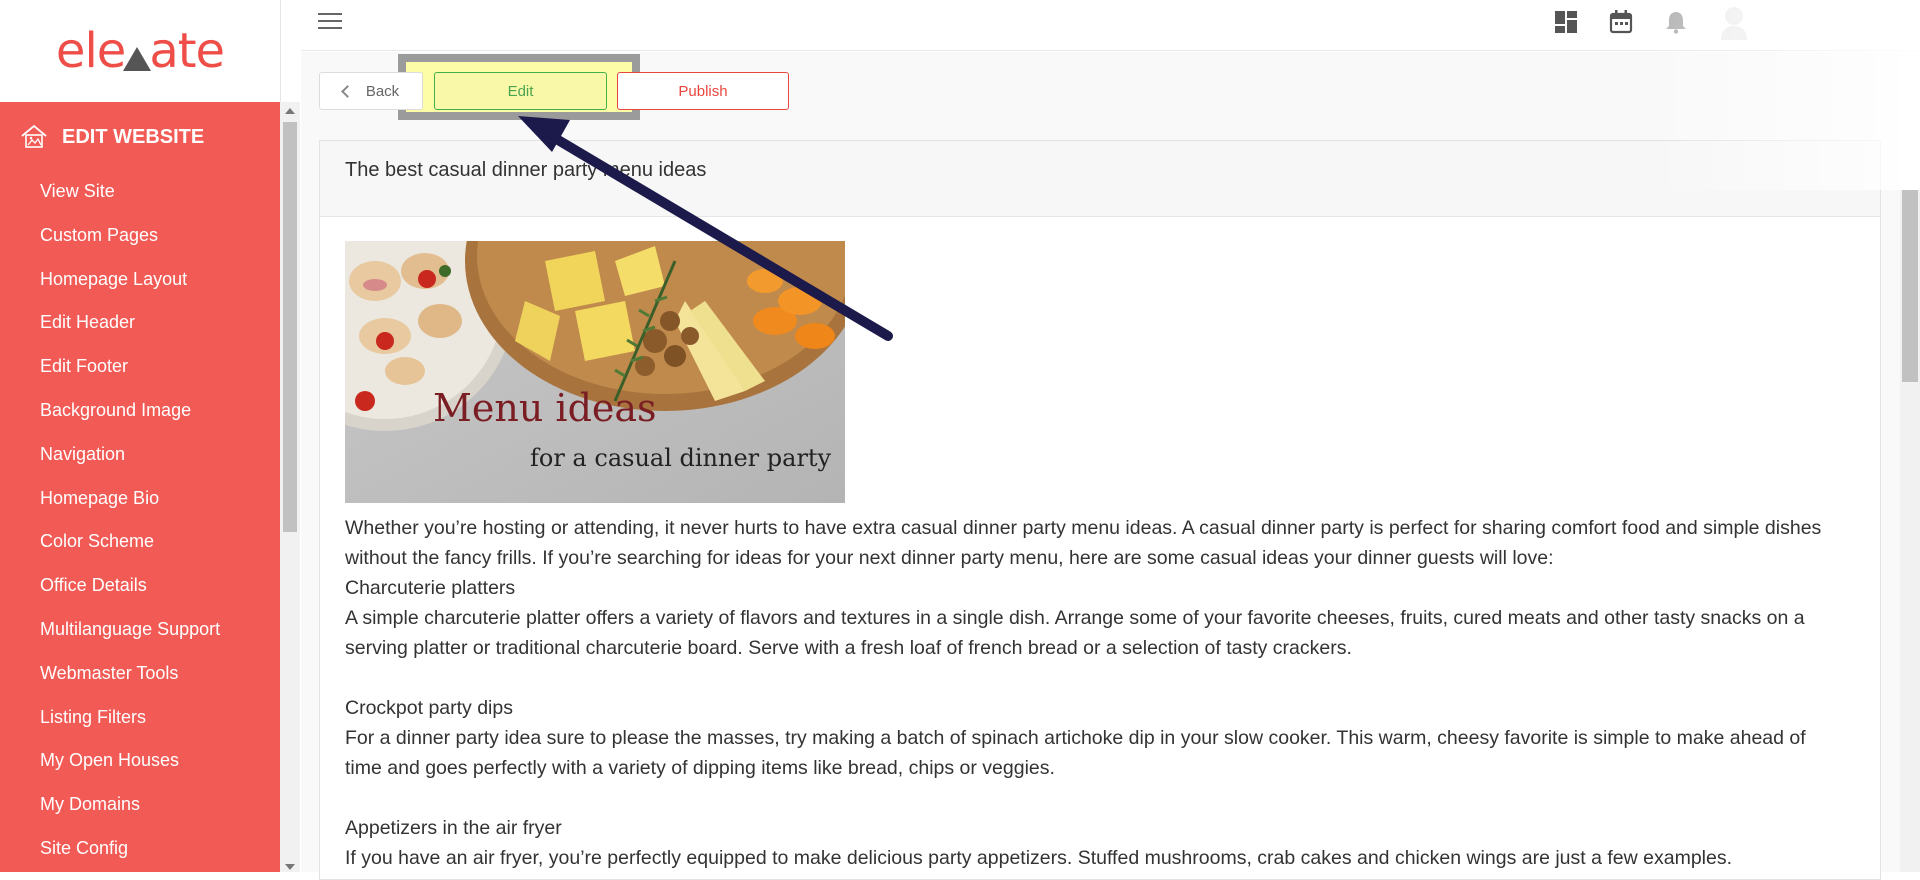 The height and width of the screenshot is (880, 1920). Describe the element at coordinates (1100, 179) in the screenshot. I see `post-title: The best casual dinner party menu ideas` at that location.